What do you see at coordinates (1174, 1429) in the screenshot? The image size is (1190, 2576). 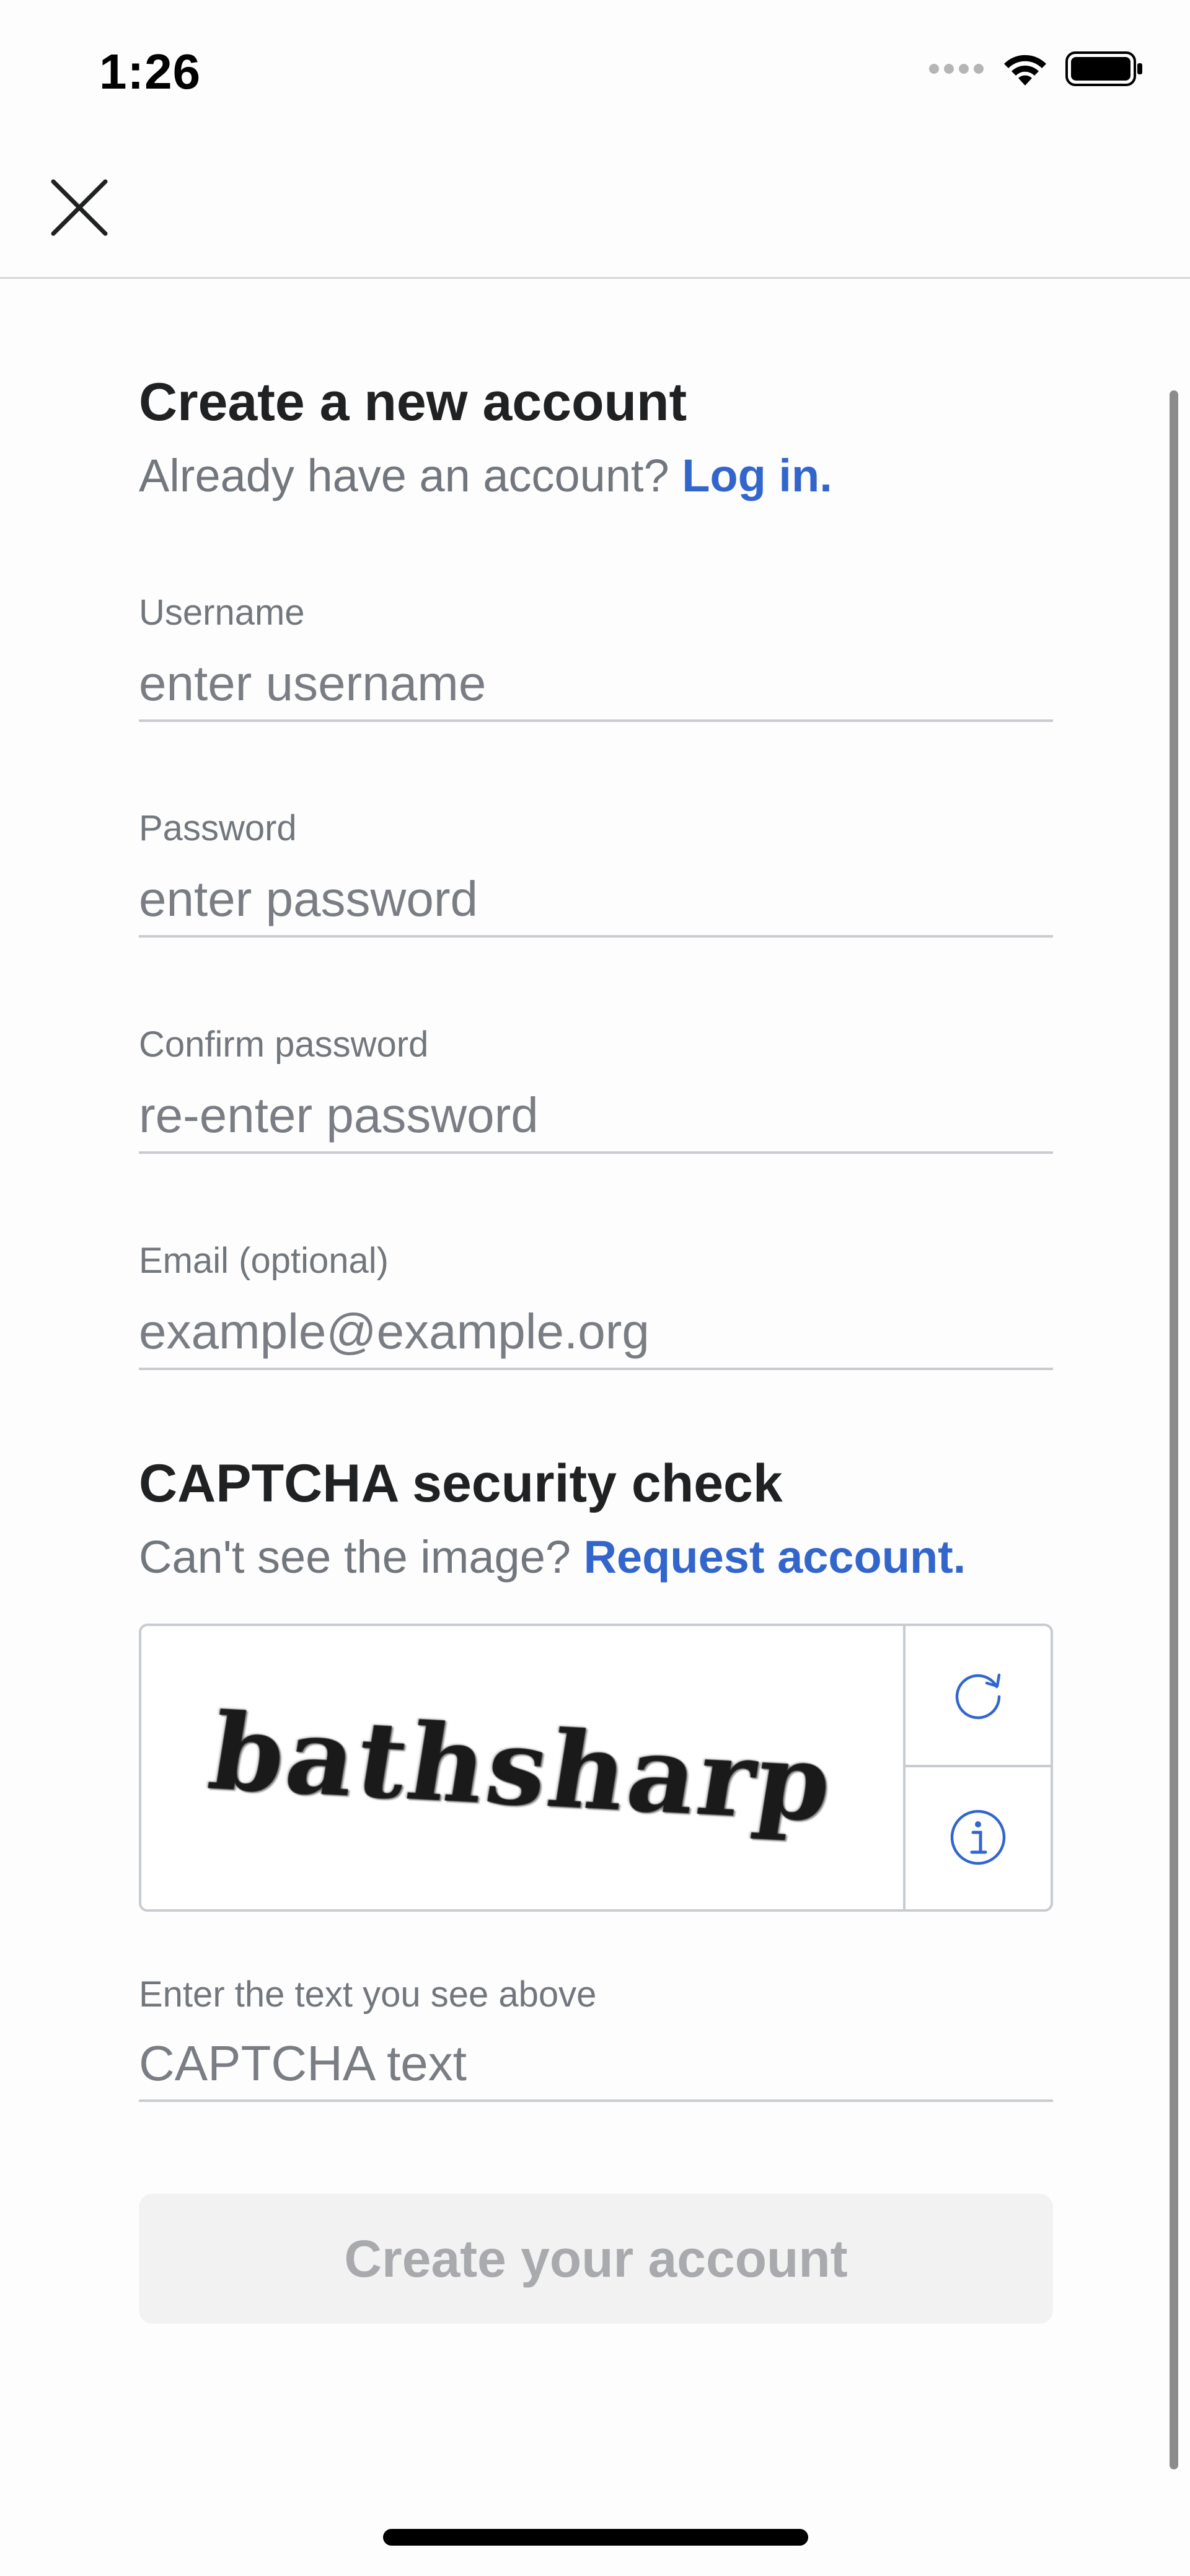 I see `scroll-indicator` at bounding box center [1174, 1429].